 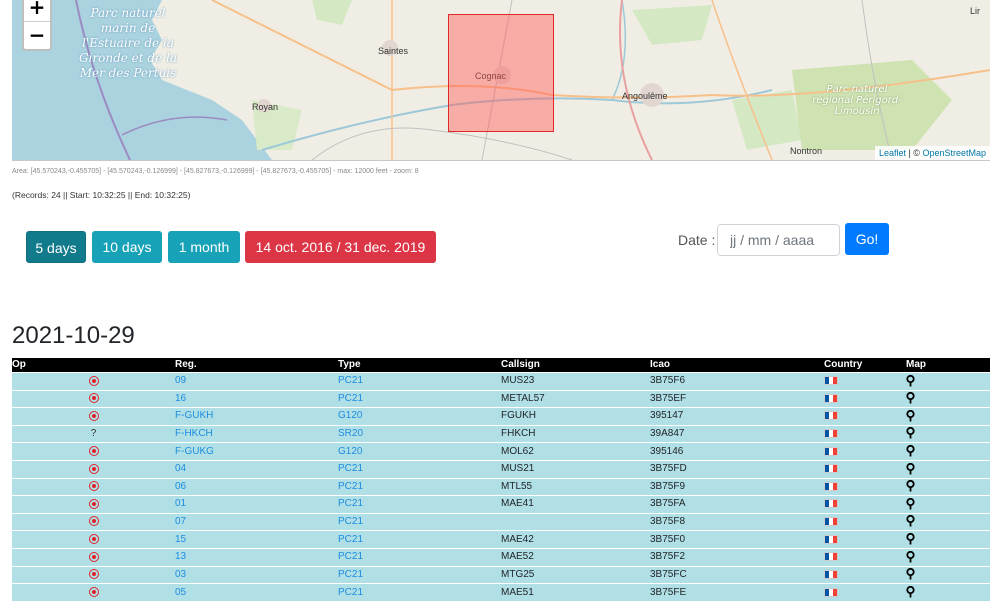 I want to click on date-label: Date :, so click(x=697, y=240).